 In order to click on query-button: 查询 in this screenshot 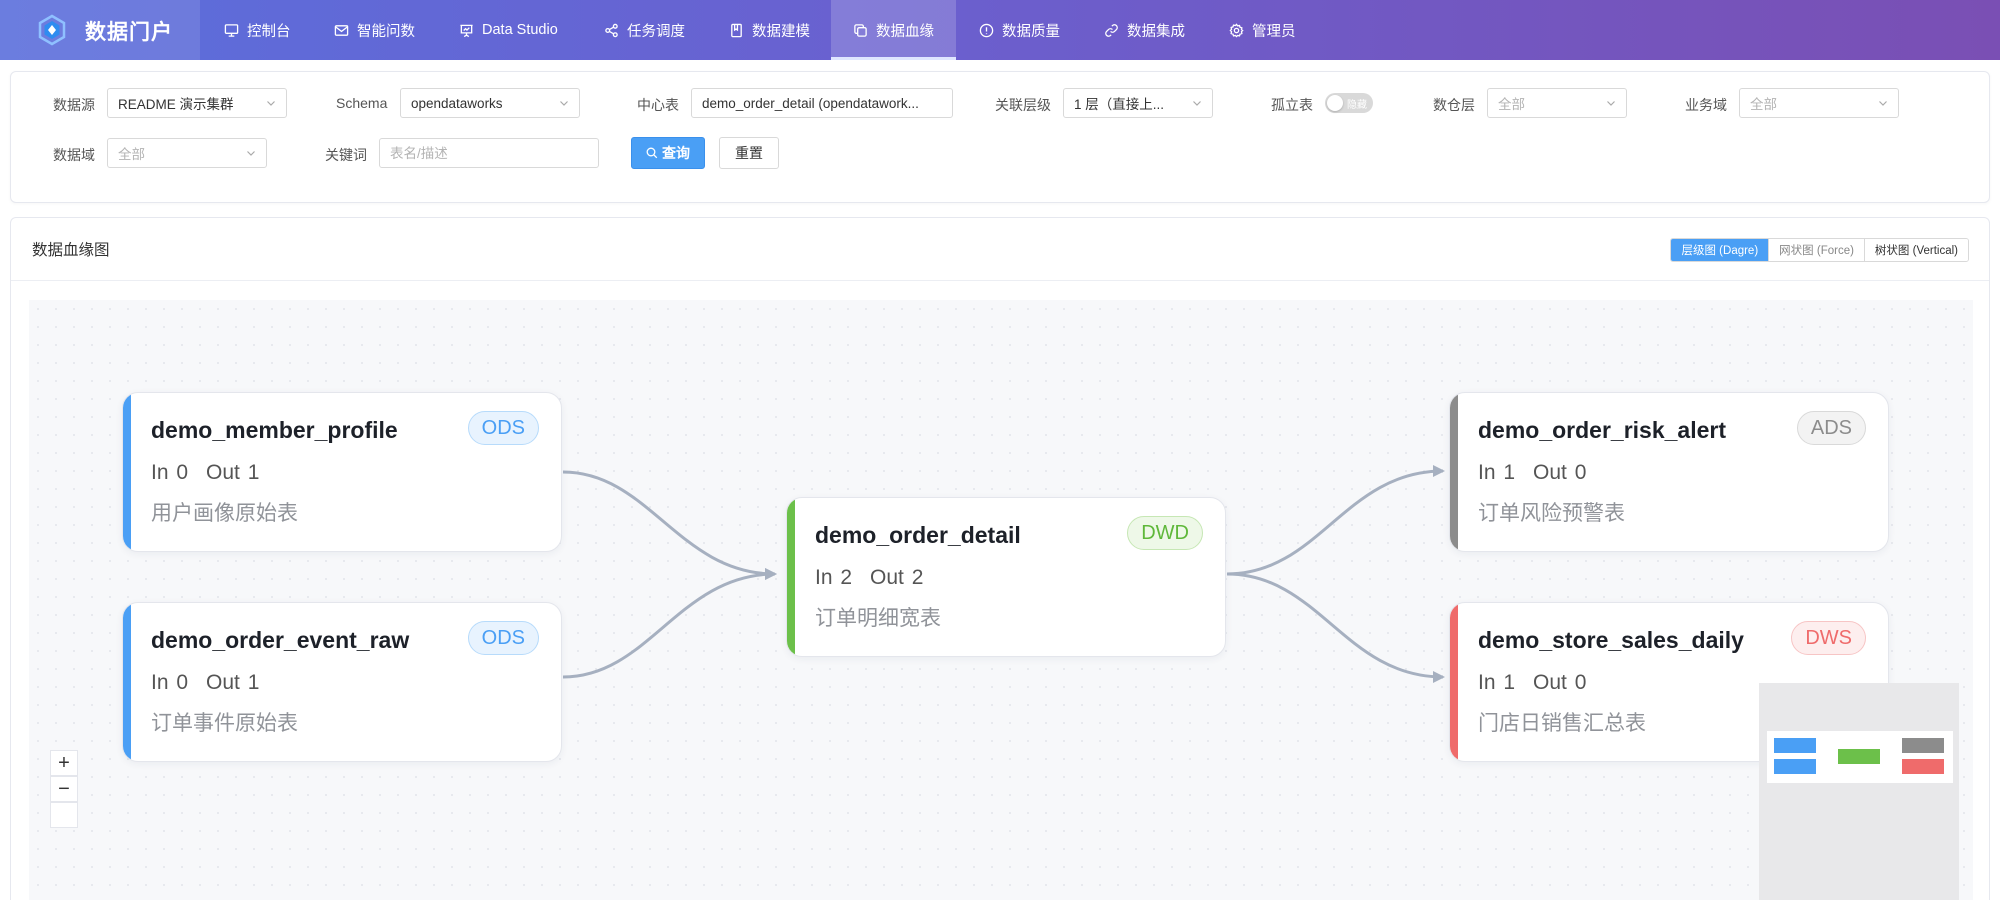, I will do `click(668, 153)`.